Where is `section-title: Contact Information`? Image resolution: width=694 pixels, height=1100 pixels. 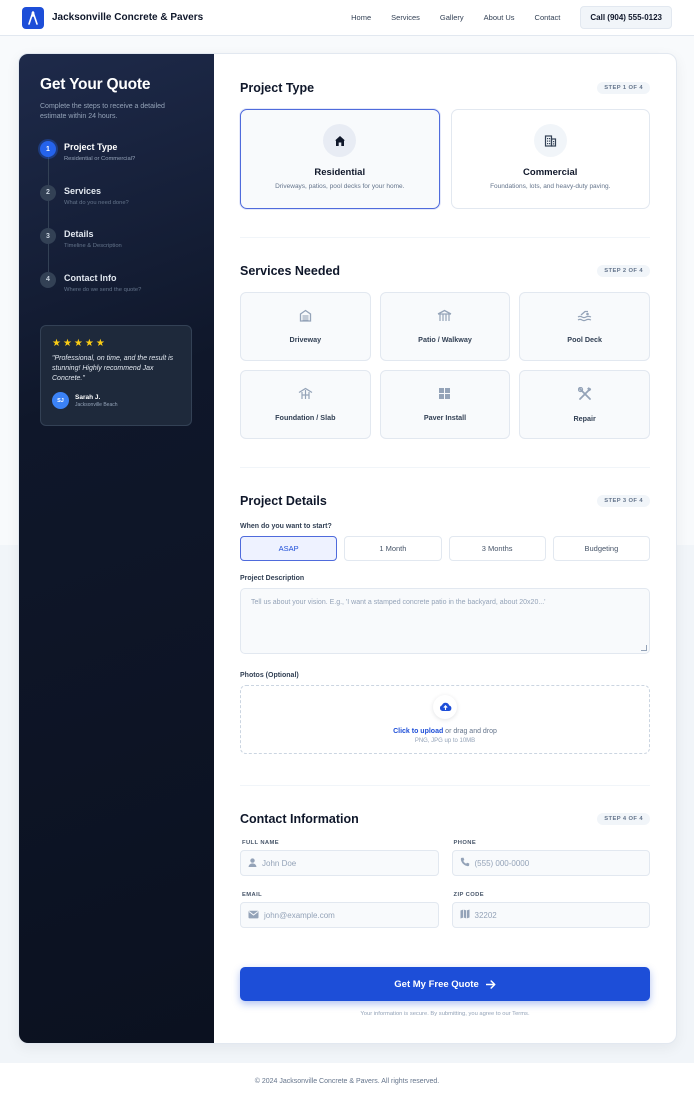
section-title: Contact Information is located at coordinates (299, 819).